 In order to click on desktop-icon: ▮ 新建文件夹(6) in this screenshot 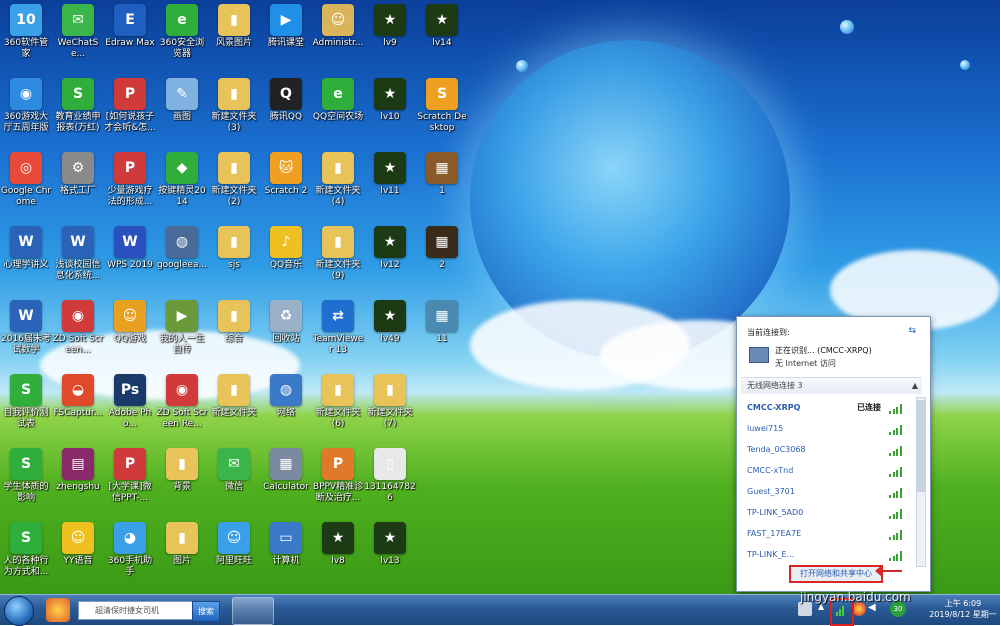, I will do `click(338, 402)`.